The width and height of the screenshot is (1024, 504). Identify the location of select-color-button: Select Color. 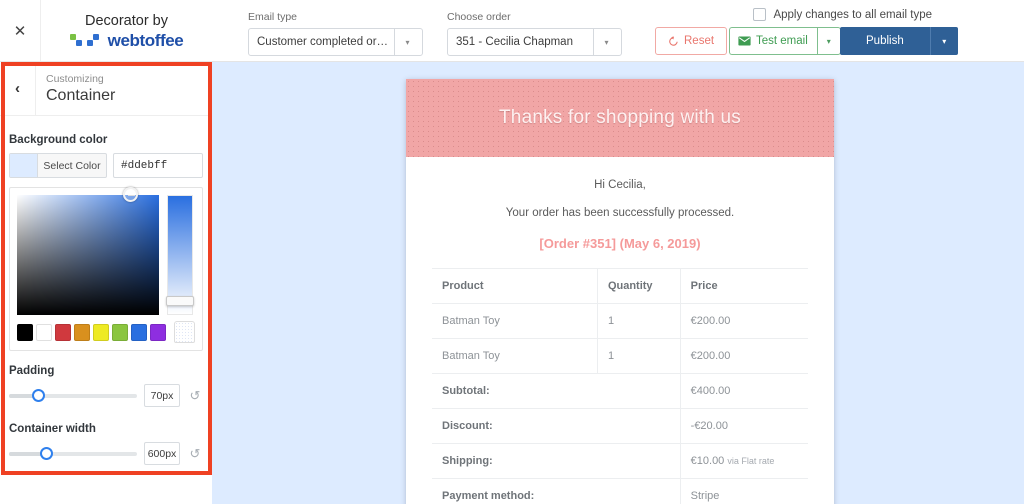
(58, 165).